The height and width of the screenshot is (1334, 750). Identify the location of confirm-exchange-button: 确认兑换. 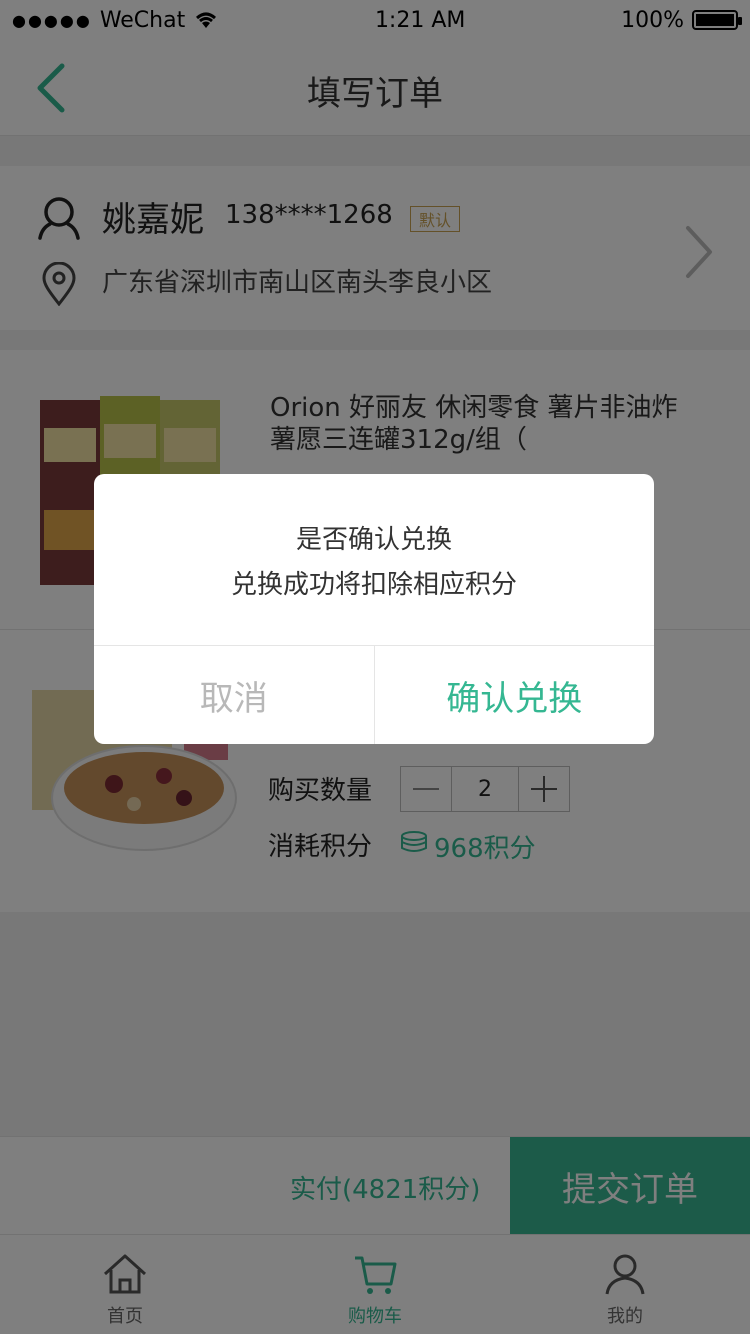
(515, 695).